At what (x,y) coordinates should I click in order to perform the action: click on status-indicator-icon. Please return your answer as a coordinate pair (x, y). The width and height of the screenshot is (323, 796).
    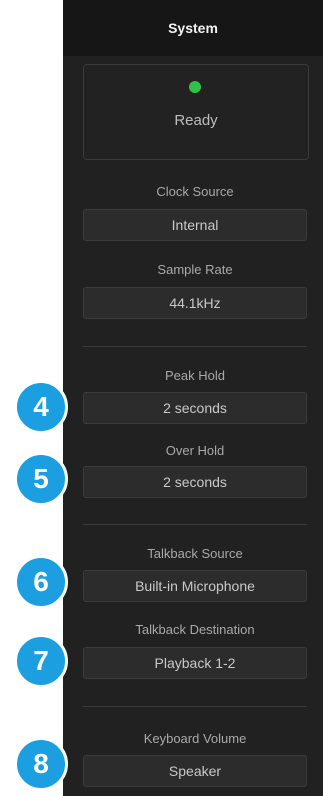
    Looking at the image, I should click on (195, 87).